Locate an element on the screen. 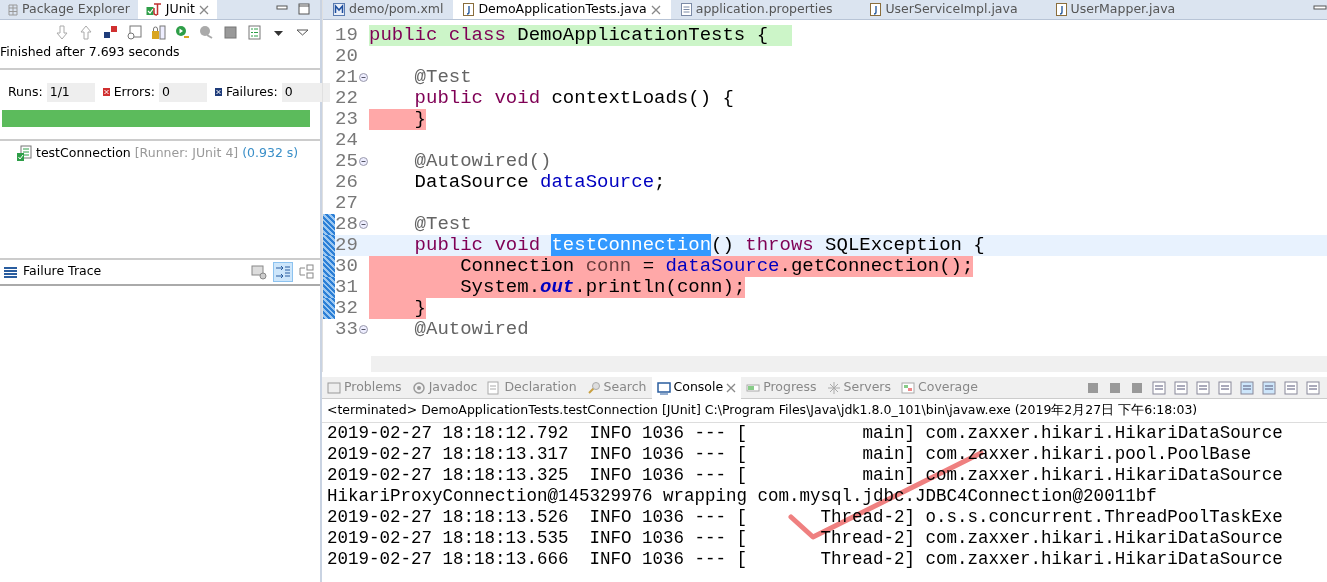  problems-icon is located at coordinates (334, 387).